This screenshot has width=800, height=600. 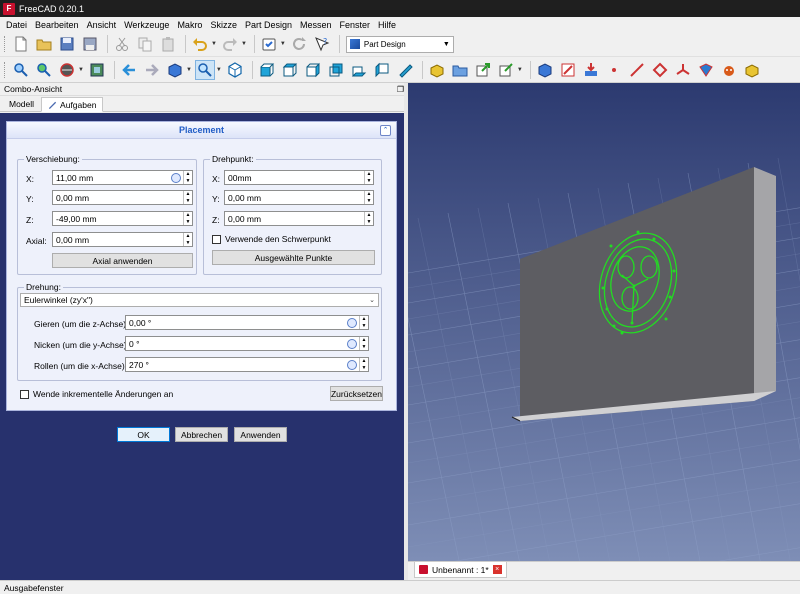 I want to click on menu-messen: Messen, so click(x=316, y=25).